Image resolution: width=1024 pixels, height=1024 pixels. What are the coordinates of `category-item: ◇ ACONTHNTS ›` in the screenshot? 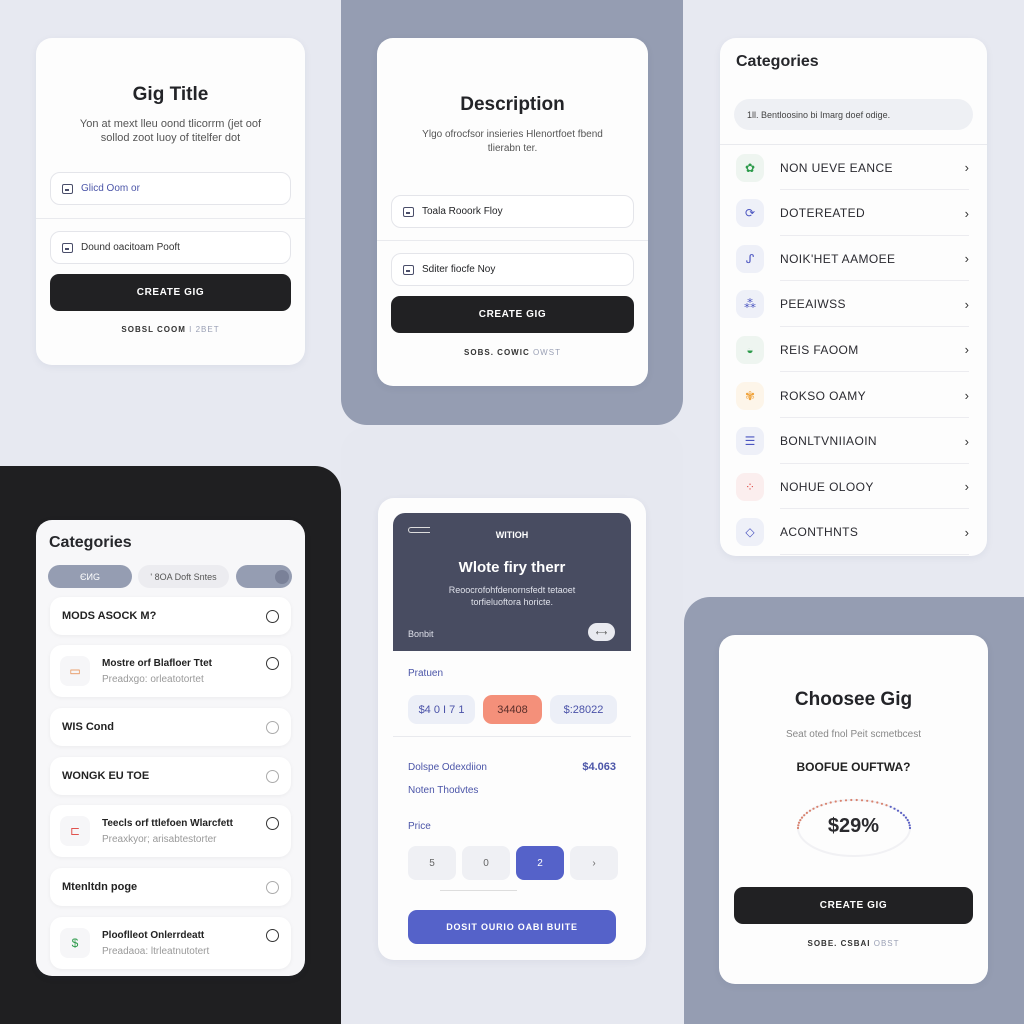 It's located at (852, 532).